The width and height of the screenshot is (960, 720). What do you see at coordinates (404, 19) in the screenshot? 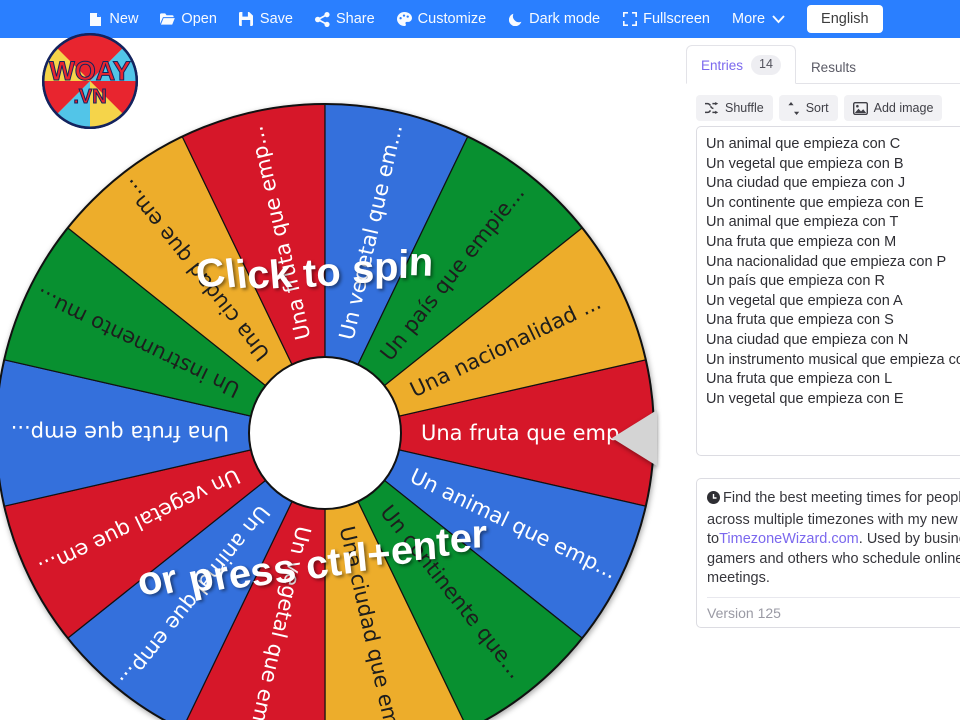
I see `palette-icon` at bounding box center [404, 19].